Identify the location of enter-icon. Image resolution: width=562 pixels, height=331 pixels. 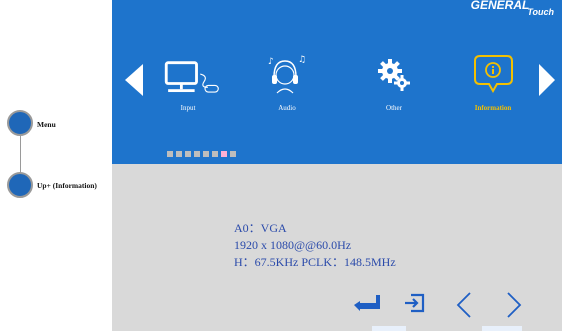
(368, 303).